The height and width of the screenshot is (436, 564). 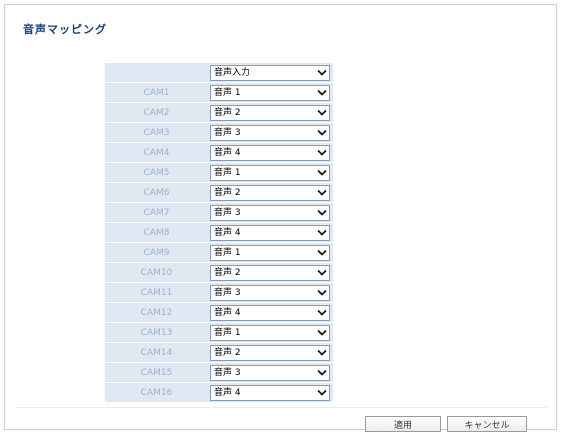 What do you see at coordinates (156, 73) in the screenshot?
I see `header-label-cell` at bounding box center [156, 73].